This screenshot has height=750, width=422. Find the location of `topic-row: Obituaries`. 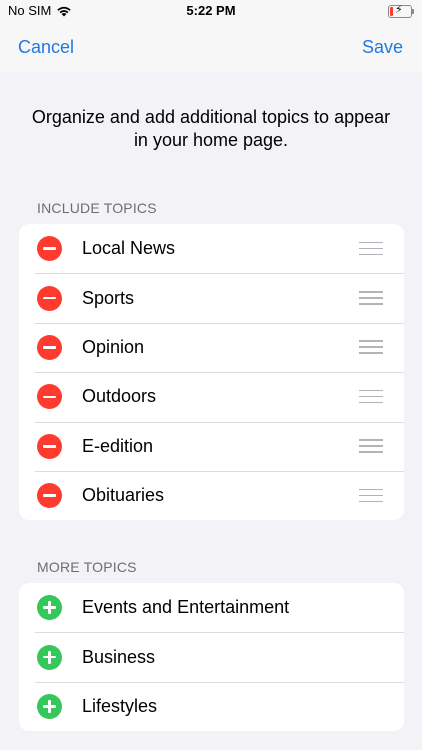

topic-row: Obituaries is located at coordinates (211, 495).